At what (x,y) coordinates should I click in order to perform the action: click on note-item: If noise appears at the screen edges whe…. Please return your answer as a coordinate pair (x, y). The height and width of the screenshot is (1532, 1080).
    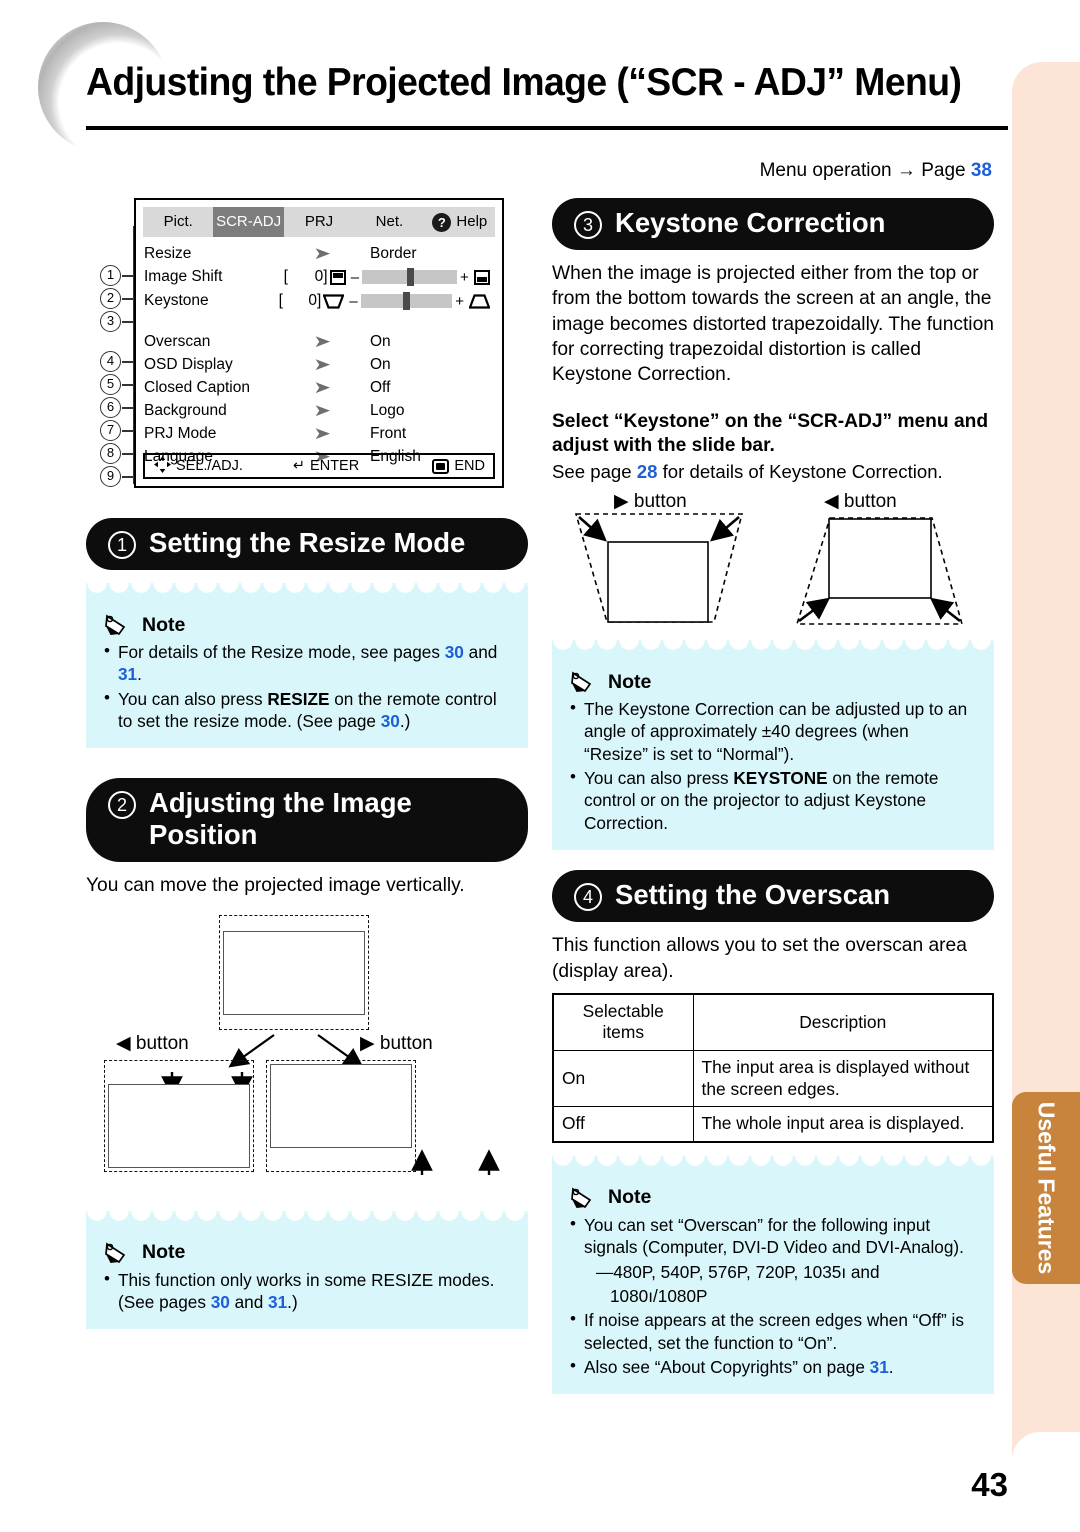
    Looking at the image, I should click on (773, 1331).